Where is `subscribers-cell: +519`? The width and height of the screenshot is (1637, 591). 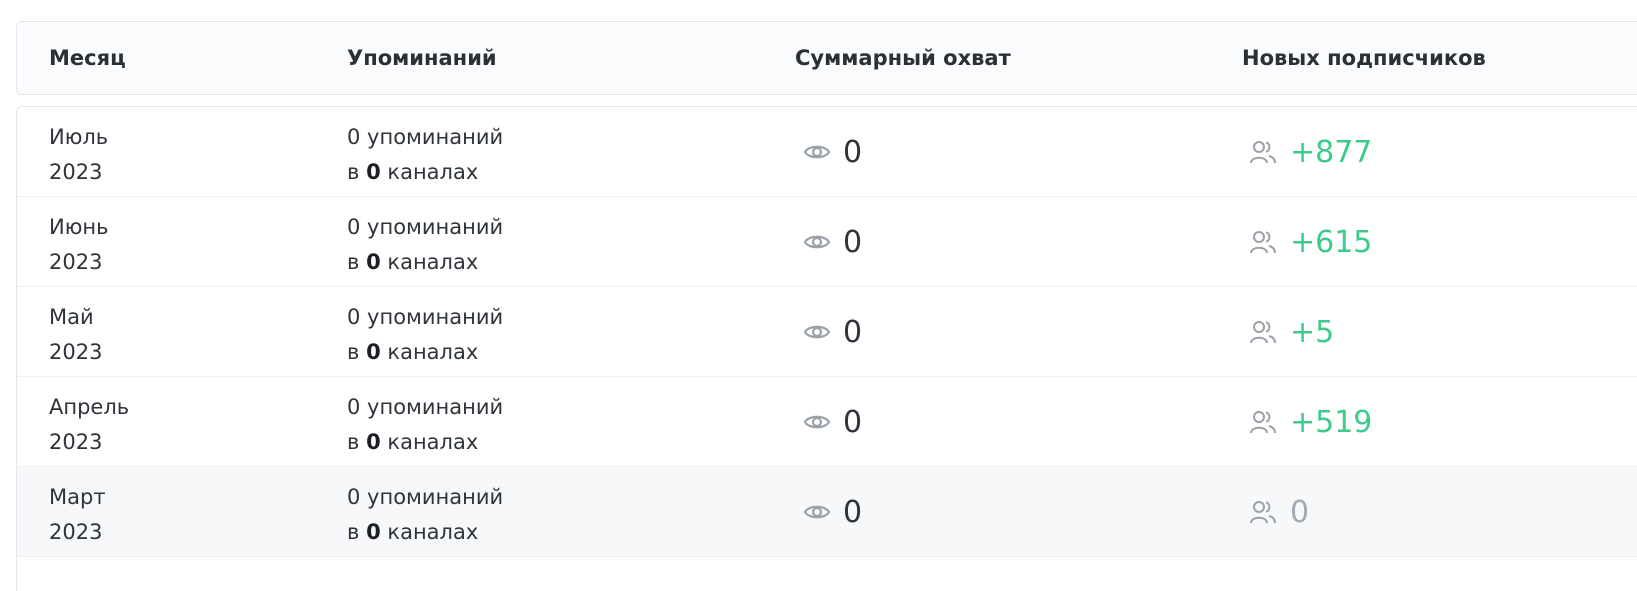
subscribers-cell: +519 is located at coordinates (1310, 422).